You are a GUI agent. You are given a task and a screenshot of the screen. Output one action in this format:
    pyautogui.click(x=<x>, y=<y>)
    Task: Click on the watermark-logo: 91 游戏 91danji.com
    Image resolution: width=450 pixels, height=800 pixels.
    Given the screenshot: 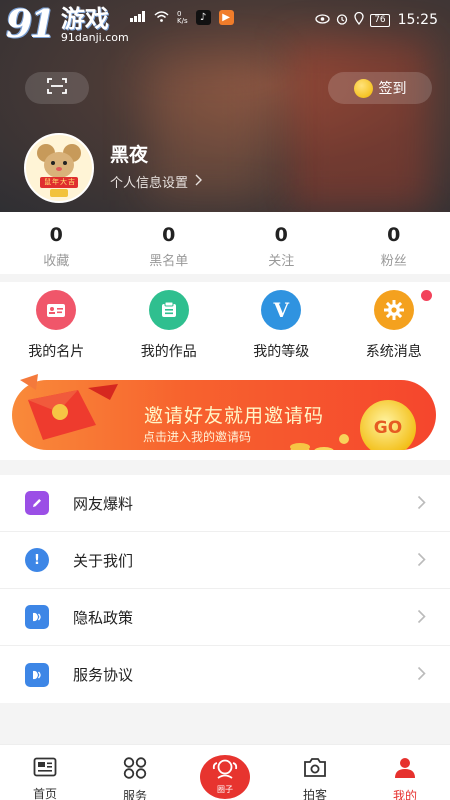 What is the action you would take?
    pyautogui.click(x=67, y=24)
    